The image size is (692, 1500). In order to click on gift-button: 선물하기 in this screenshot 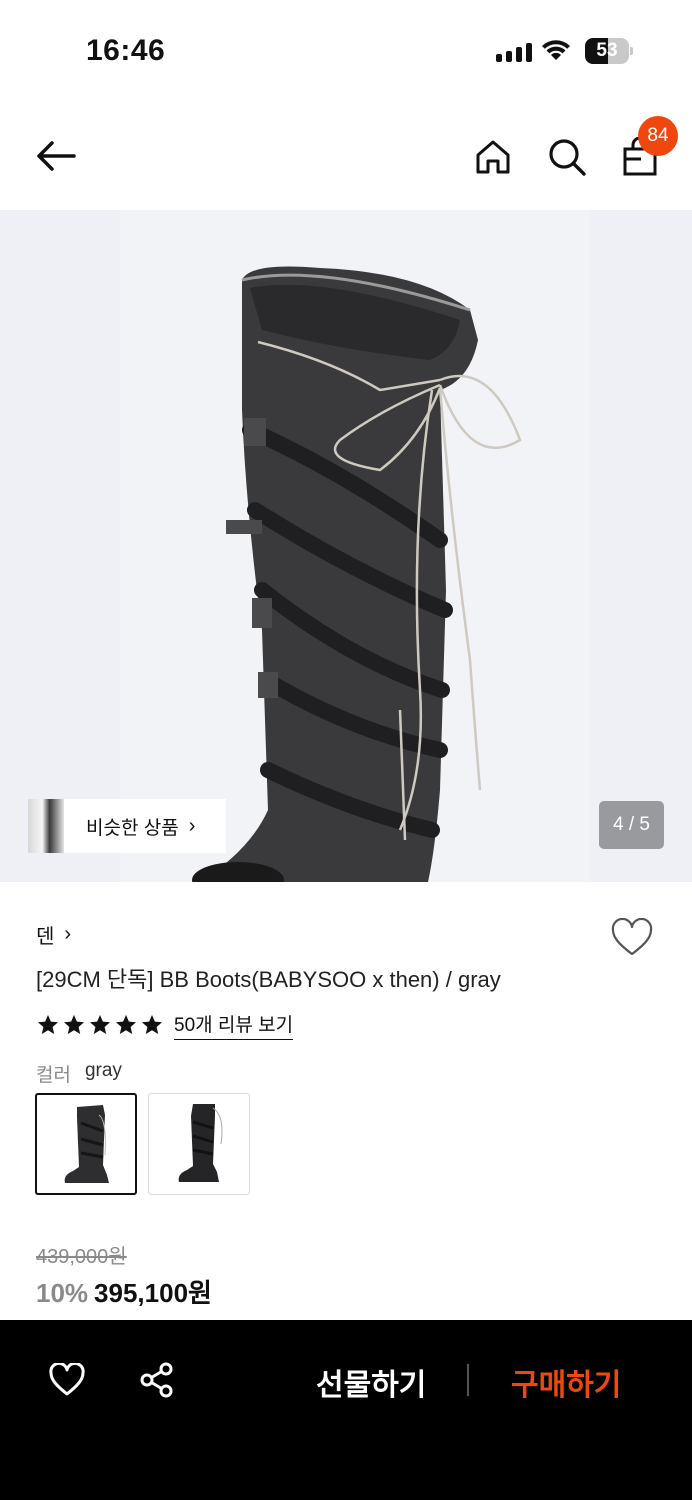, I will do `click(371, 1382)`.